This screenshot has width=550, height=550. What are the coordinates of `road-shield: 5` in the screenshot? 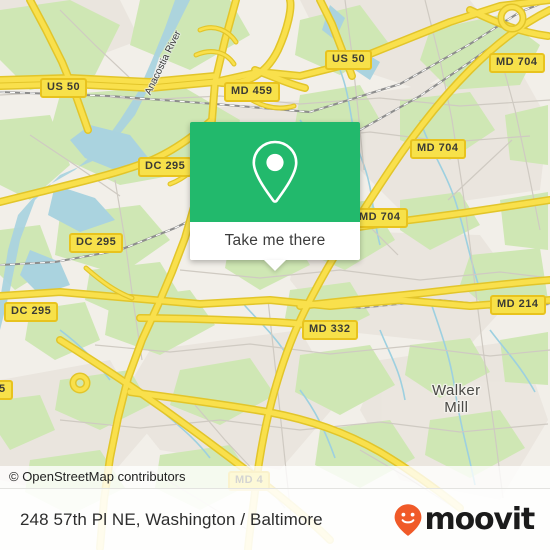 It's located at (6, 390).